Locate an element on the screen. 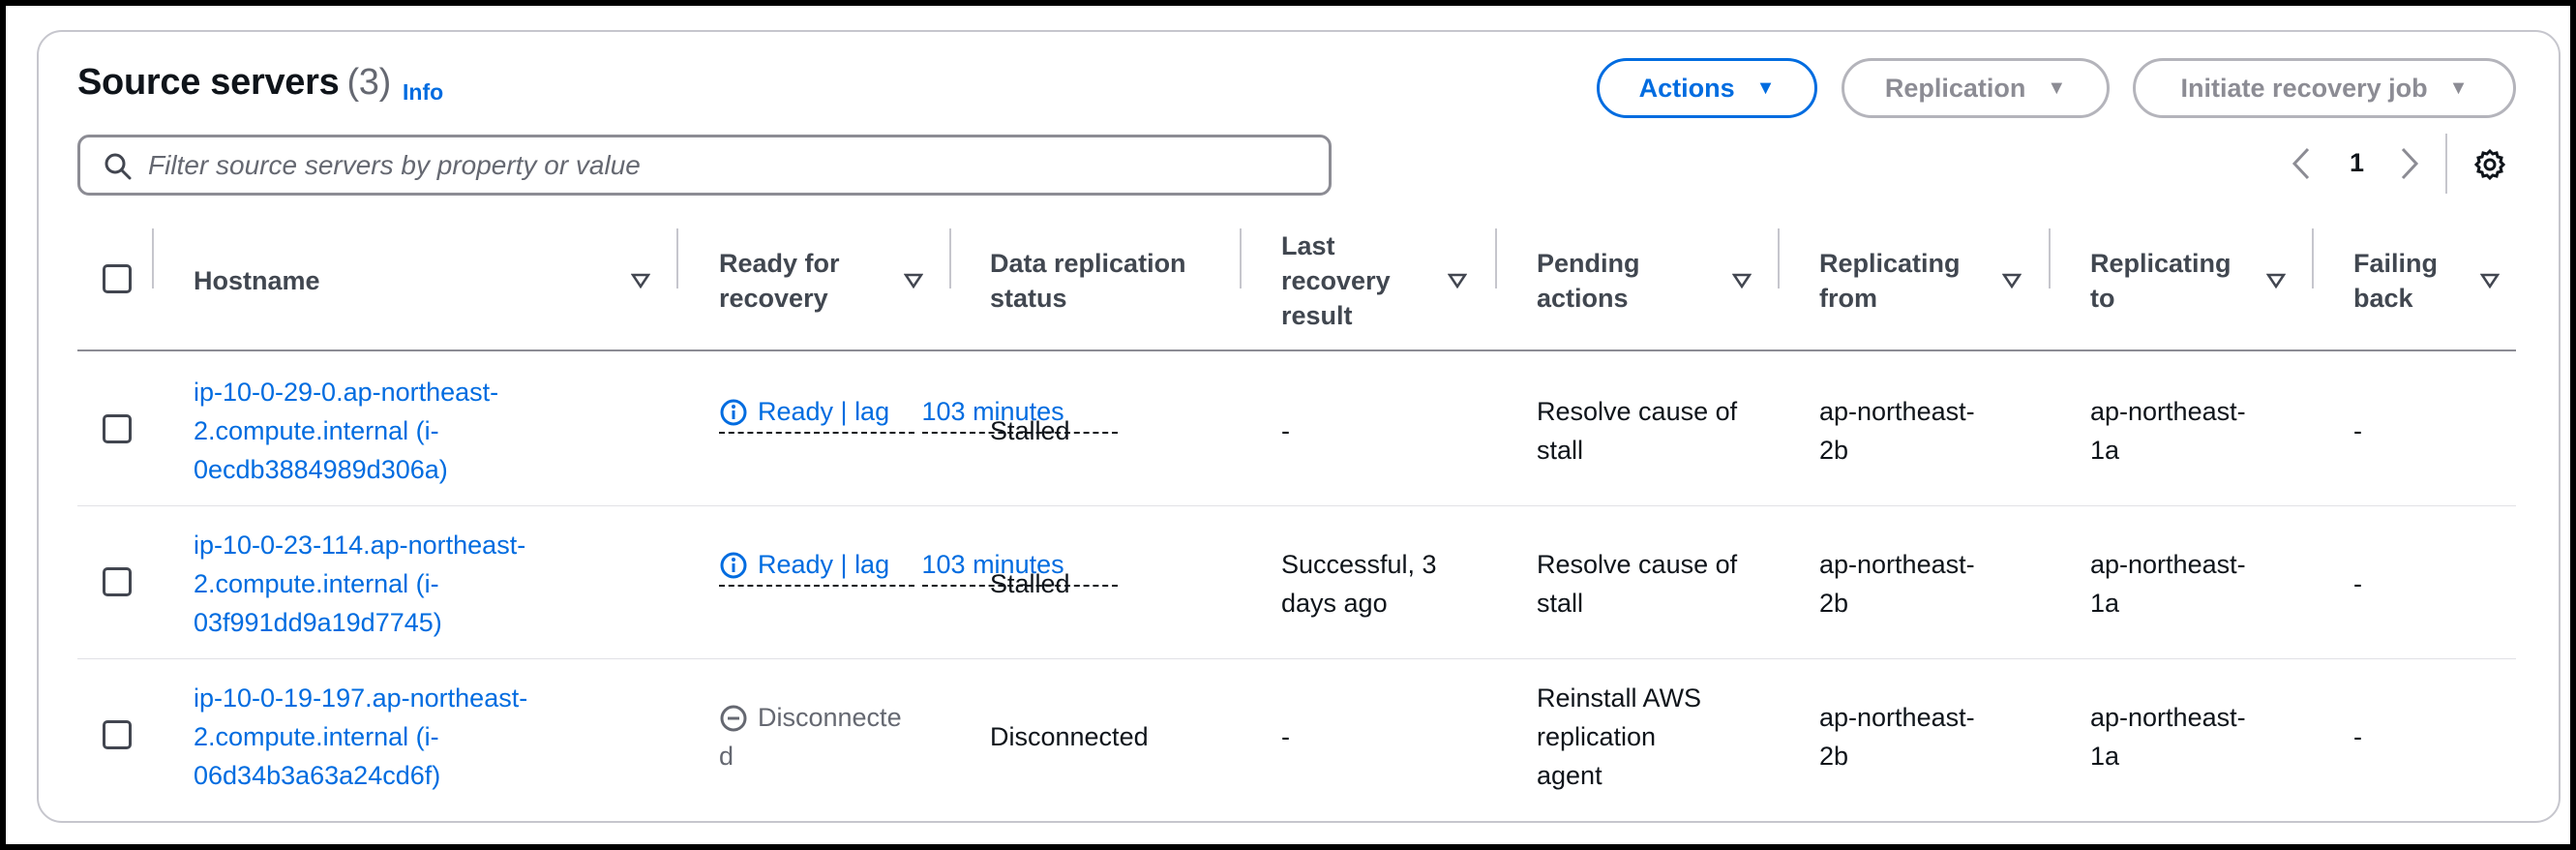 The width and height of the screenshot is (2576, 850). failing-back: - is located at coordinates (2357, 583).